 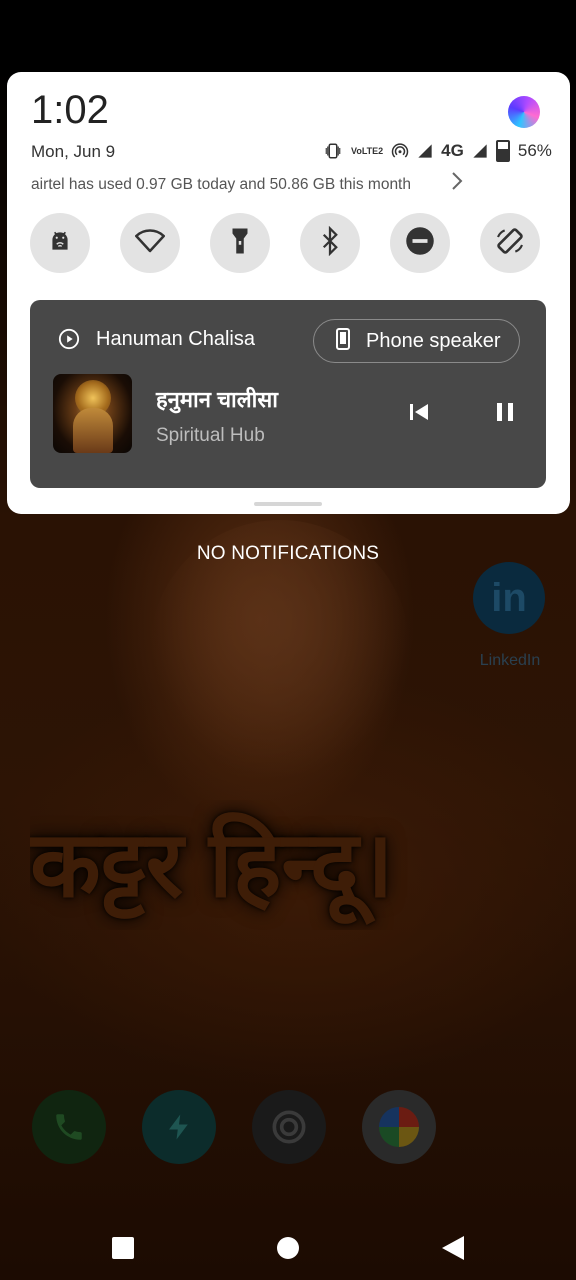 I want to click on bolt-app-icon, so click(x=179, y=1127).